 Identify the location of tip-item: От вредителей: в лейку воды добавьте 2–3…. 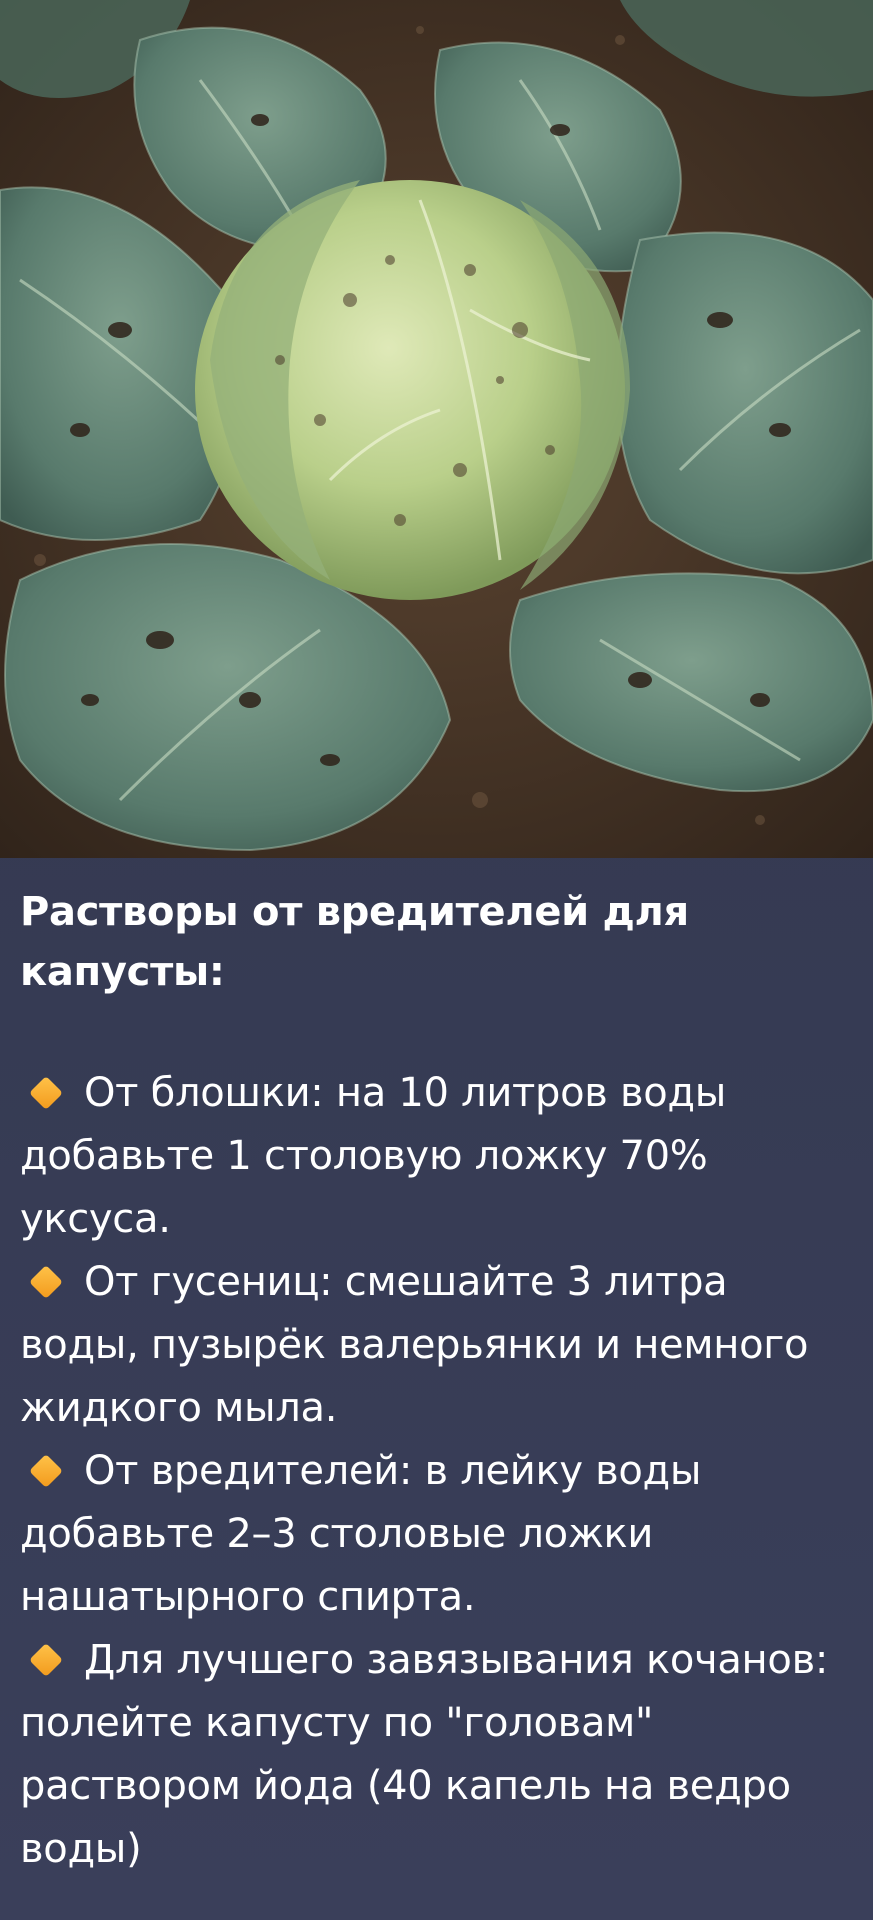
(436, 1534).